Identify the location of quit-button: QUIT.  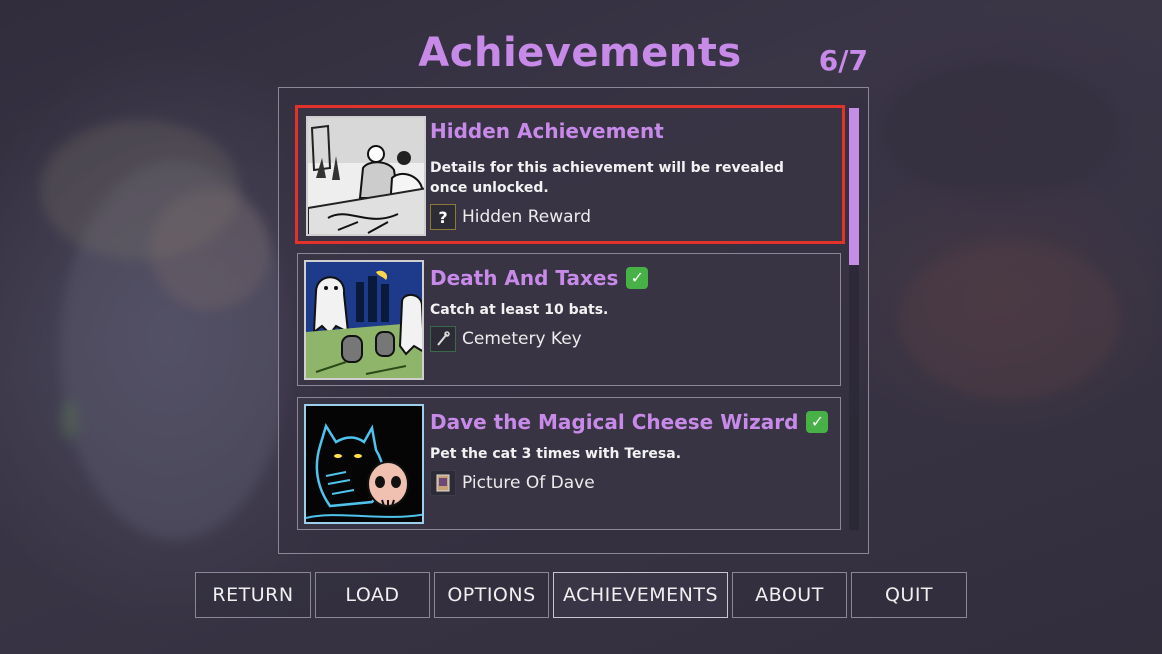
(909, 595).